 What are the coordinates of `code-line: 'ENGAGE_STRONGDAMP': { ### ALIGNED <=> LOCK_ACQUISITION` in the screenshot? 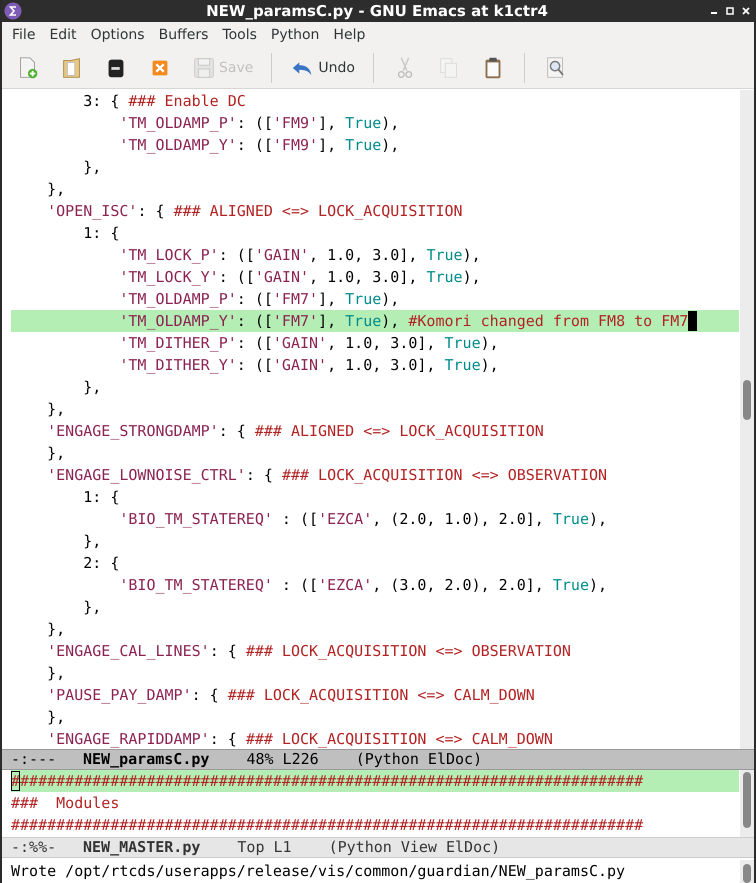 It's located at (295, 431).